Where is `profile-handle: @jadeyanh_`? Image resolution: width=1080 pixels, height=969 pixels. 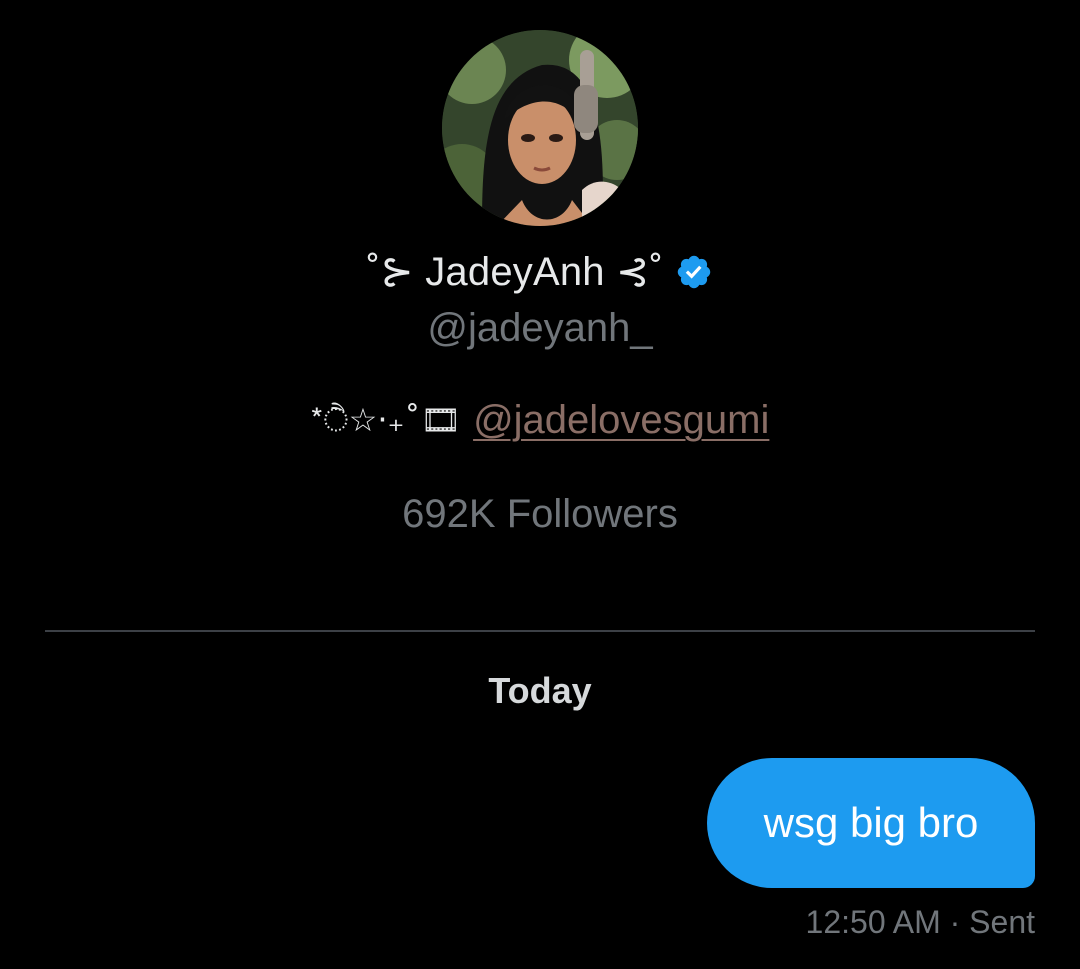
profile-handle: @jadeyanh_ is located at coordinates (540, 328).